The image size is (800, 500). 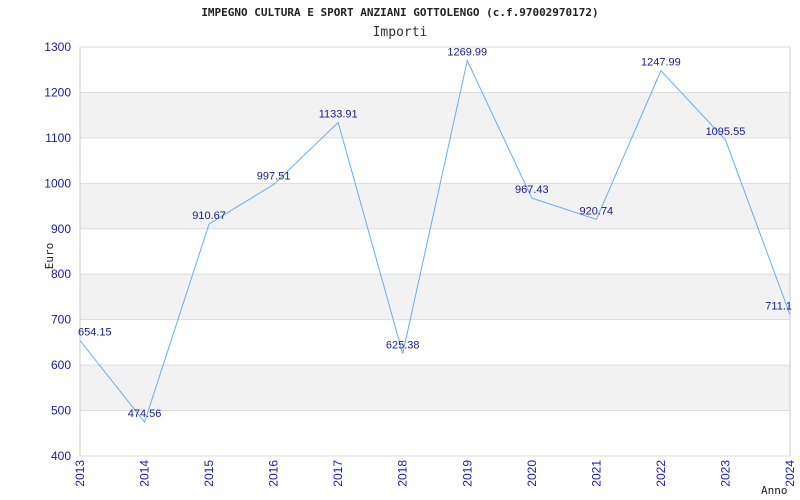 What do you see at coordinates (661, 473) in the screenshot?
I see `x-tick-label: 2022` at bounding box center [661, 473].